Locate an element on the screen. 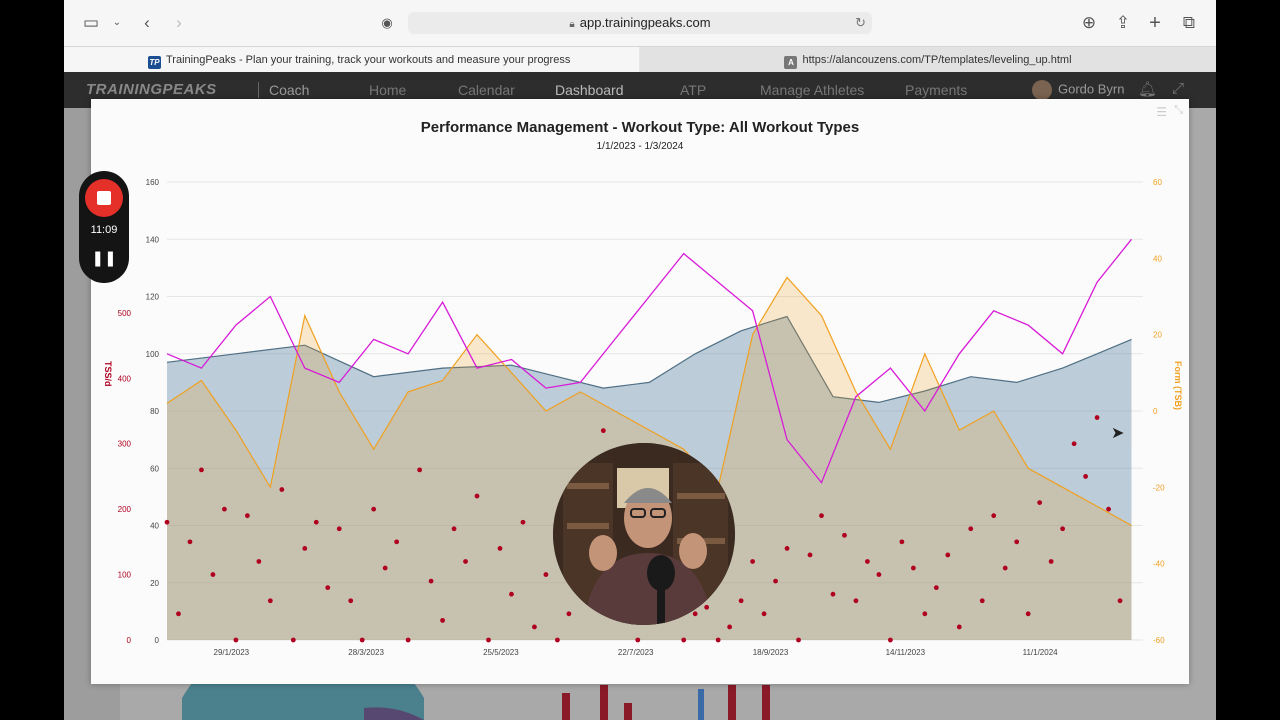 Image resolution: width=1280 pixels, height=720 pixels. coach-label: Coach is located at coordinates (283, 90).